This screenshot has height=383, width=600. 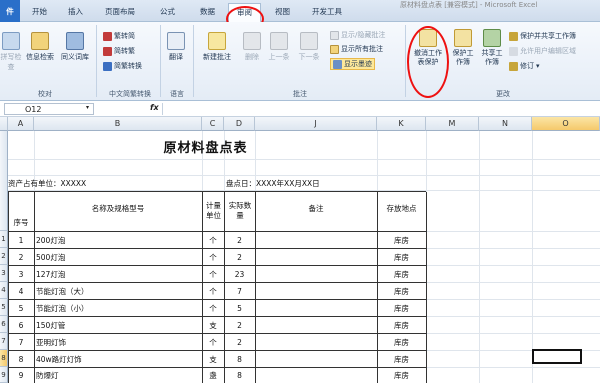 I want to click on column-header-j: J, so click(x=316, y=124).